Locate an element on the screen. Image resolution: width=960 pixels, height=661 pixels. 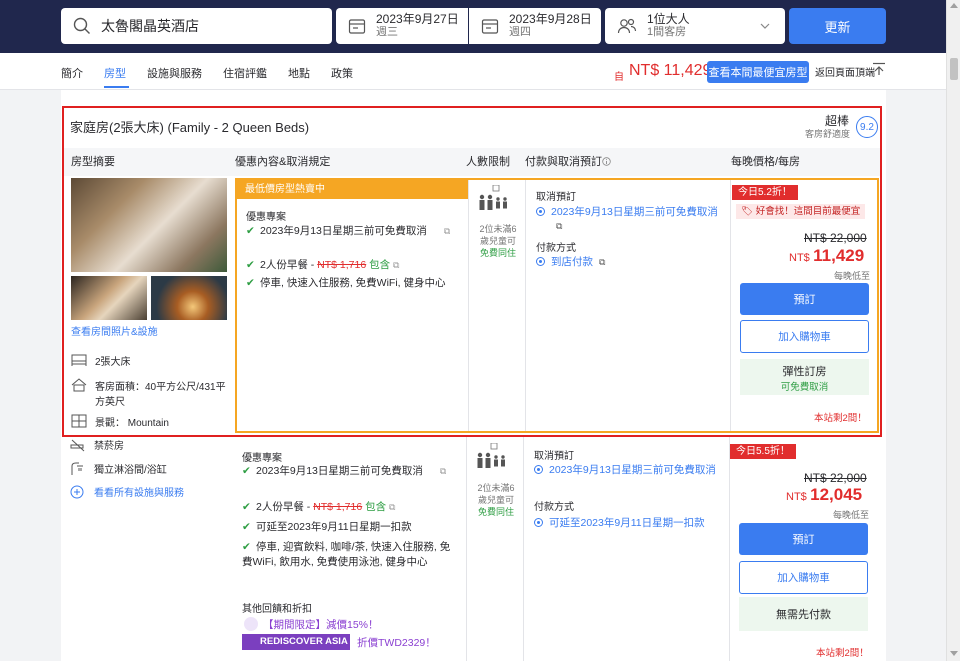
tab-rooms: 房型 is located at coordinates (115, 73).